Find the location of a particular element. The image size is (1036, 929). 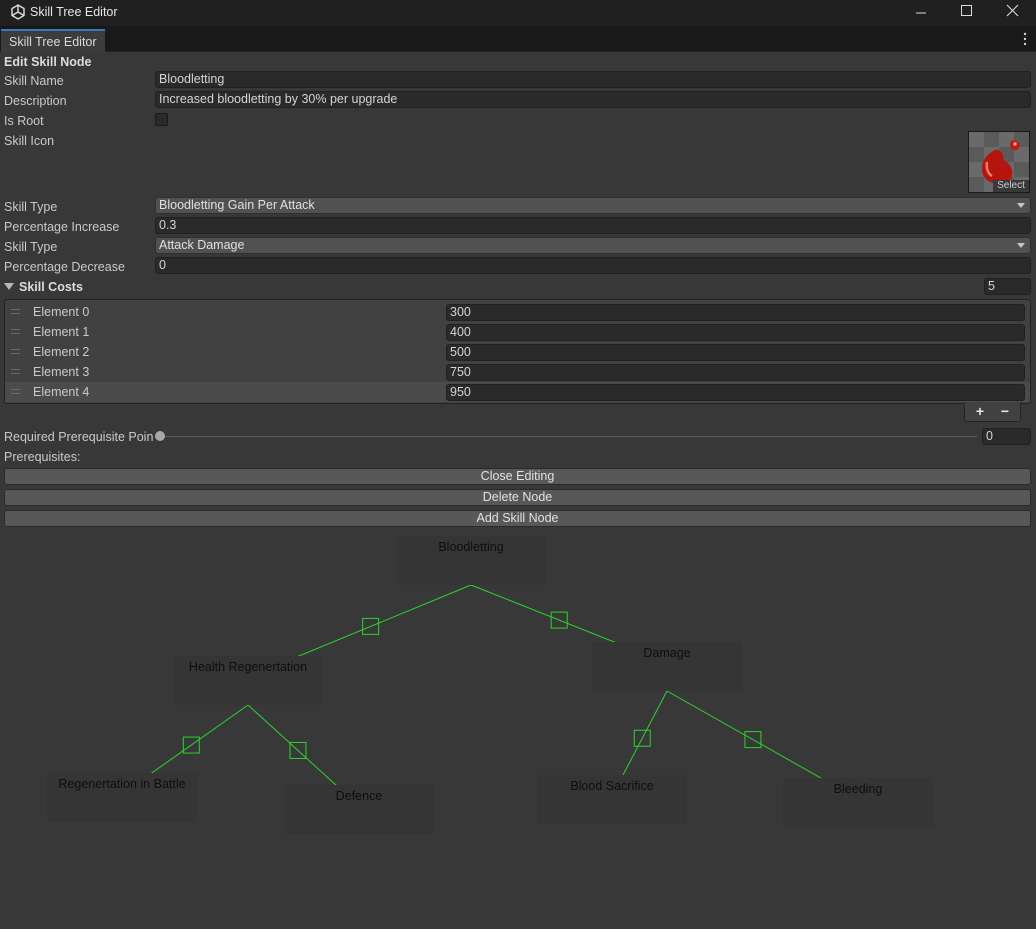

is-root-label: Is Root is located at coordinates (24, 121).